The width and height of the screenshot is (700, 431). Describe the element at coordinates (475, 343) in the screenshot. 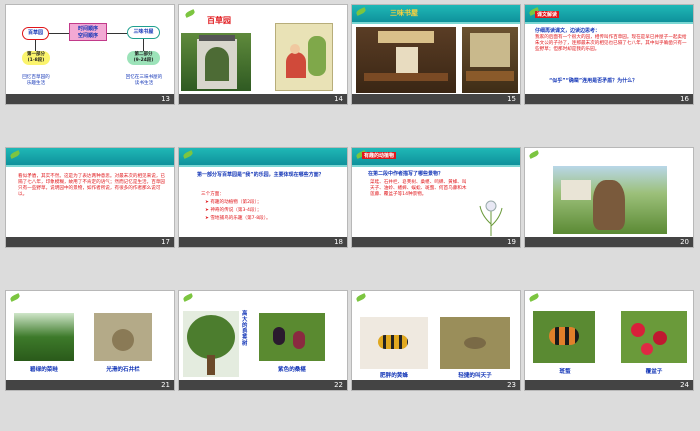

I see `skylark-photo` at that location.